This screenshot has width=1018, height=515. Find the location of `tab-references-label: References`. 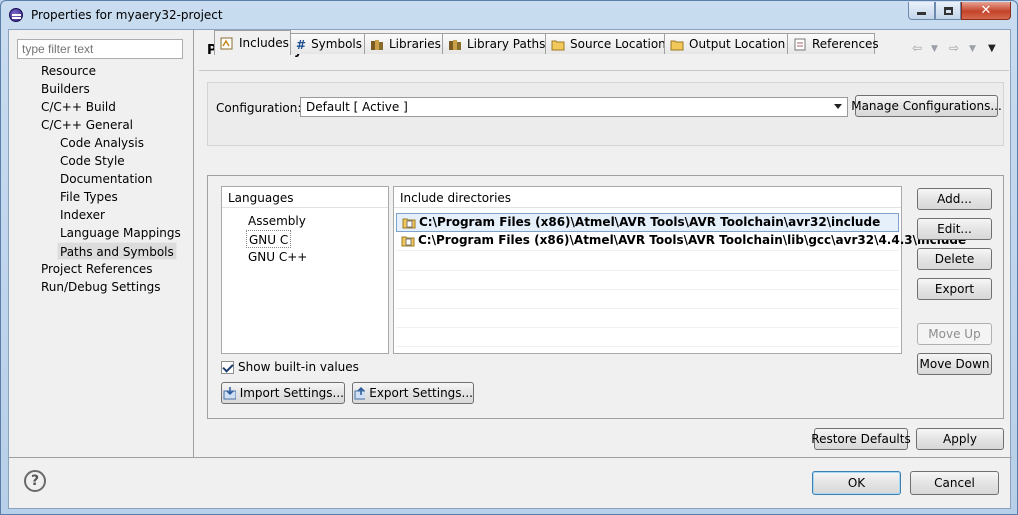

tab-references-label: References is located at coordinates (845, 44).